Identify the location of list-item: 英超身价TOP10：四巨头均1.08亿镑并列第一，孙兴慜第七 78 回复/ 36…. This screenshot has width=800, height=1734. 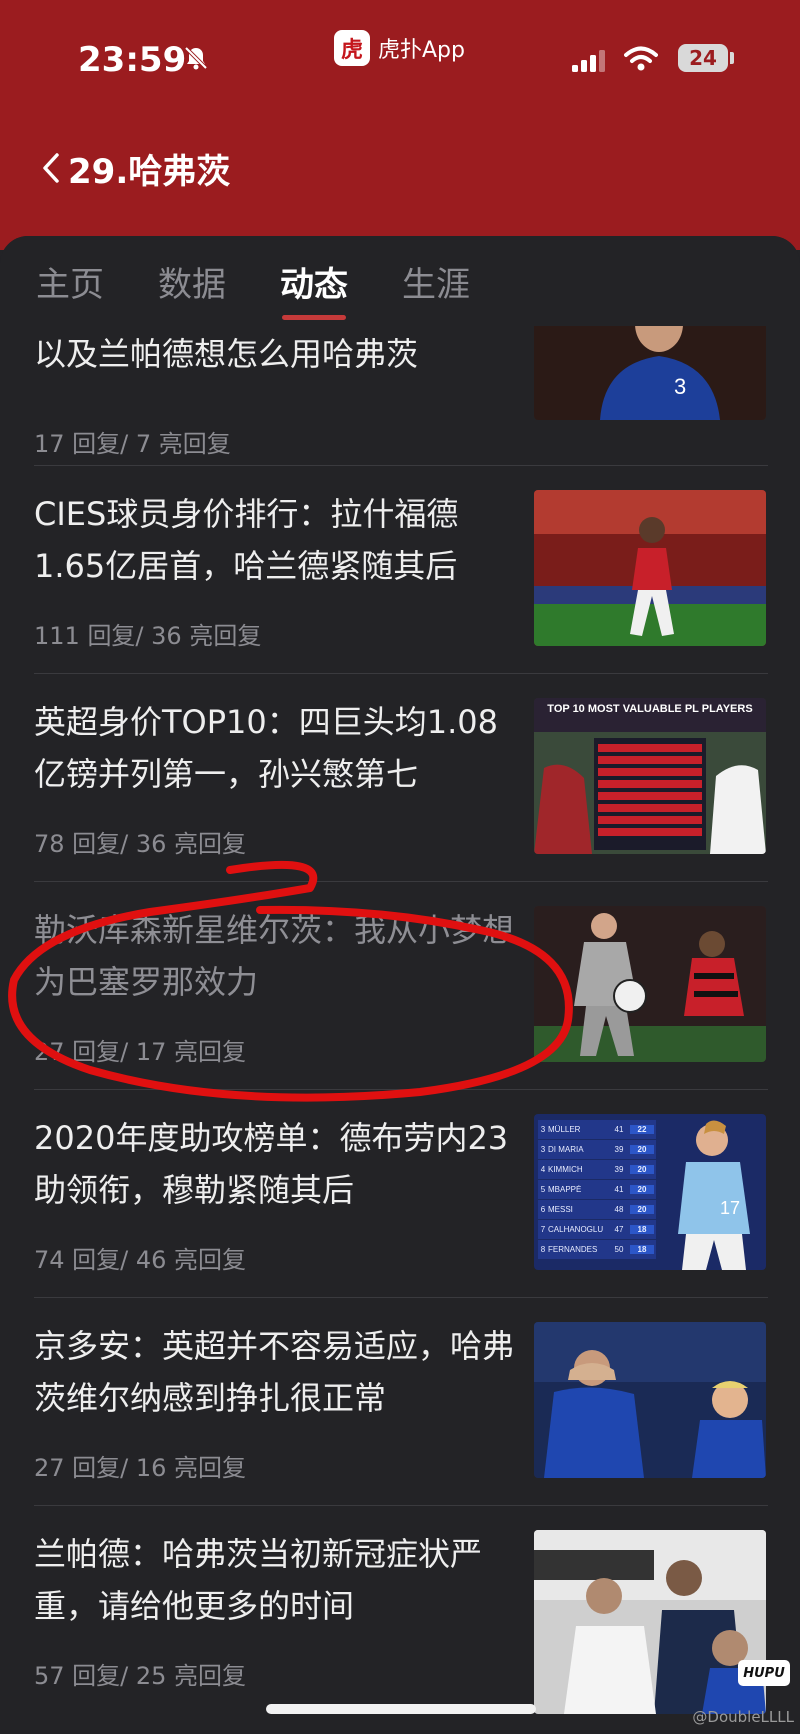
(400, 778).